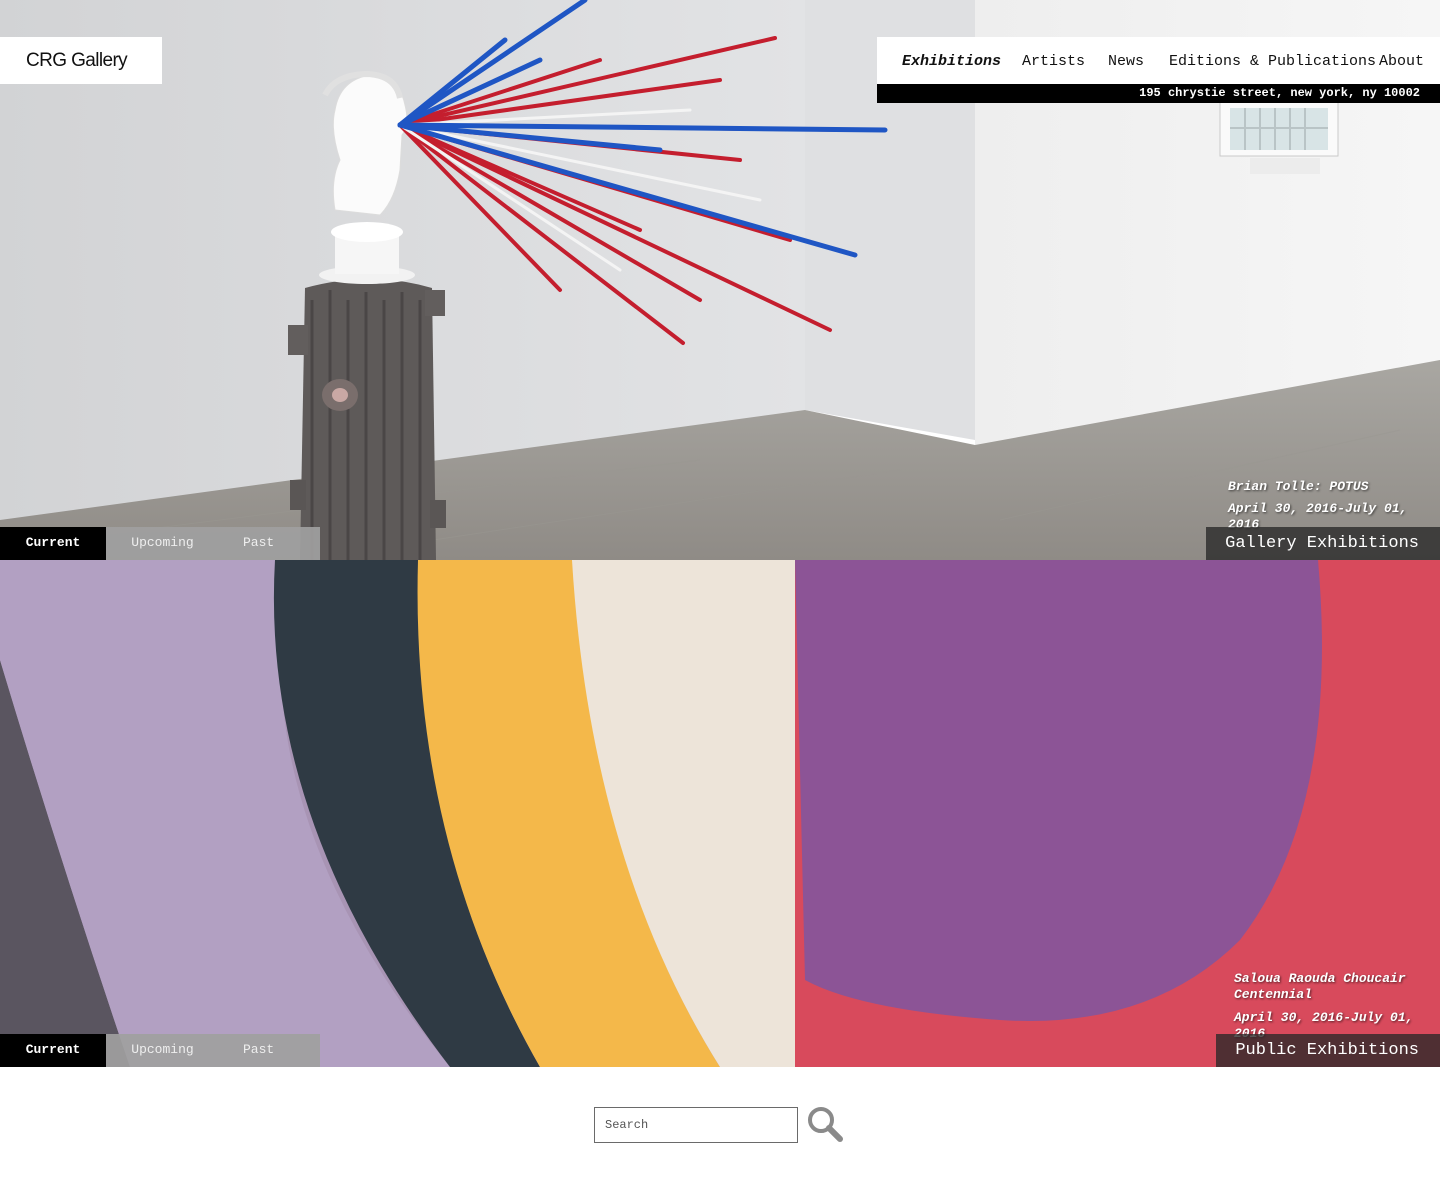 This screenshot has width=1440, height=1200. Describe the element at coordinates (1126, 60) in the screenshot. I see `nav-news: News` at that location.